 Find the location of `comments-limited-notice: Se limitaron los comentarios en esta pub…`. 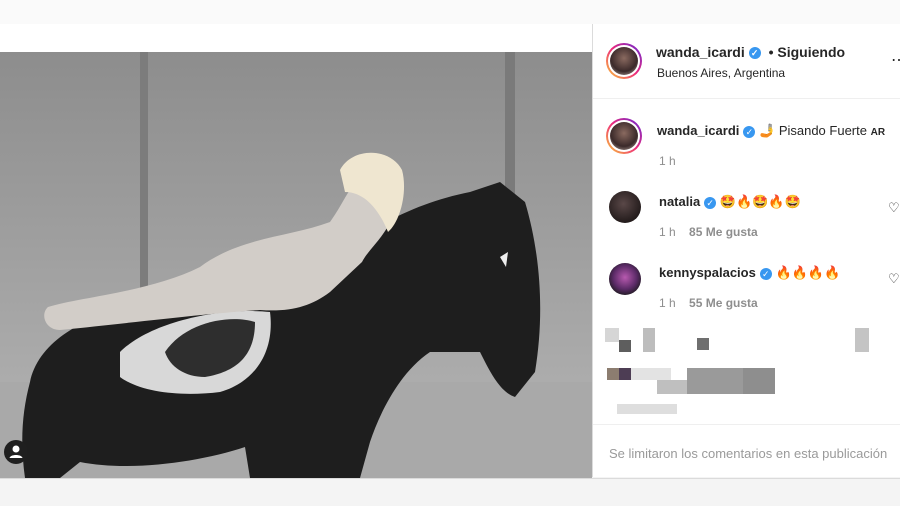

comments-limited-notice: Se limitaron los comentarios en esta pub… is located at coordinates (748, 453).